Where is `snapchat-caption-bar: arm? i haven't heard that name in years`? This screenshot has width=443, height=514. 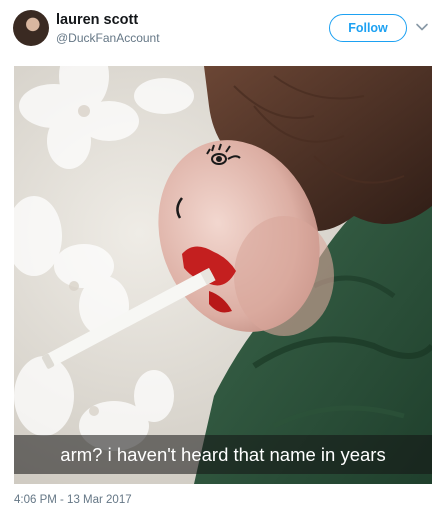
snapchat-caption-bar: arm? i haven't heard that name in years is located at coordinates (223, 454).